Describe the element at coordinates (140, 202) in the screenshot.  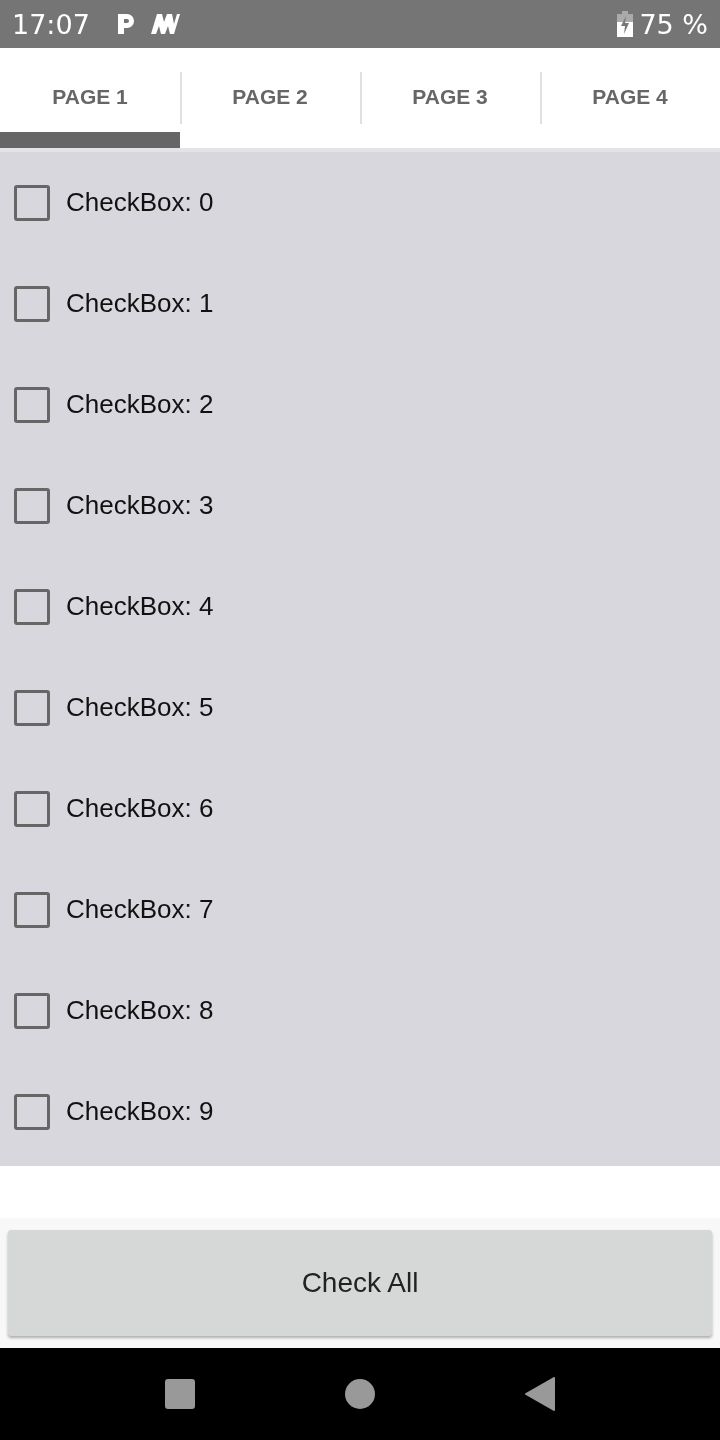
I see `checkbox-label: CheckBox: 0` at that location.